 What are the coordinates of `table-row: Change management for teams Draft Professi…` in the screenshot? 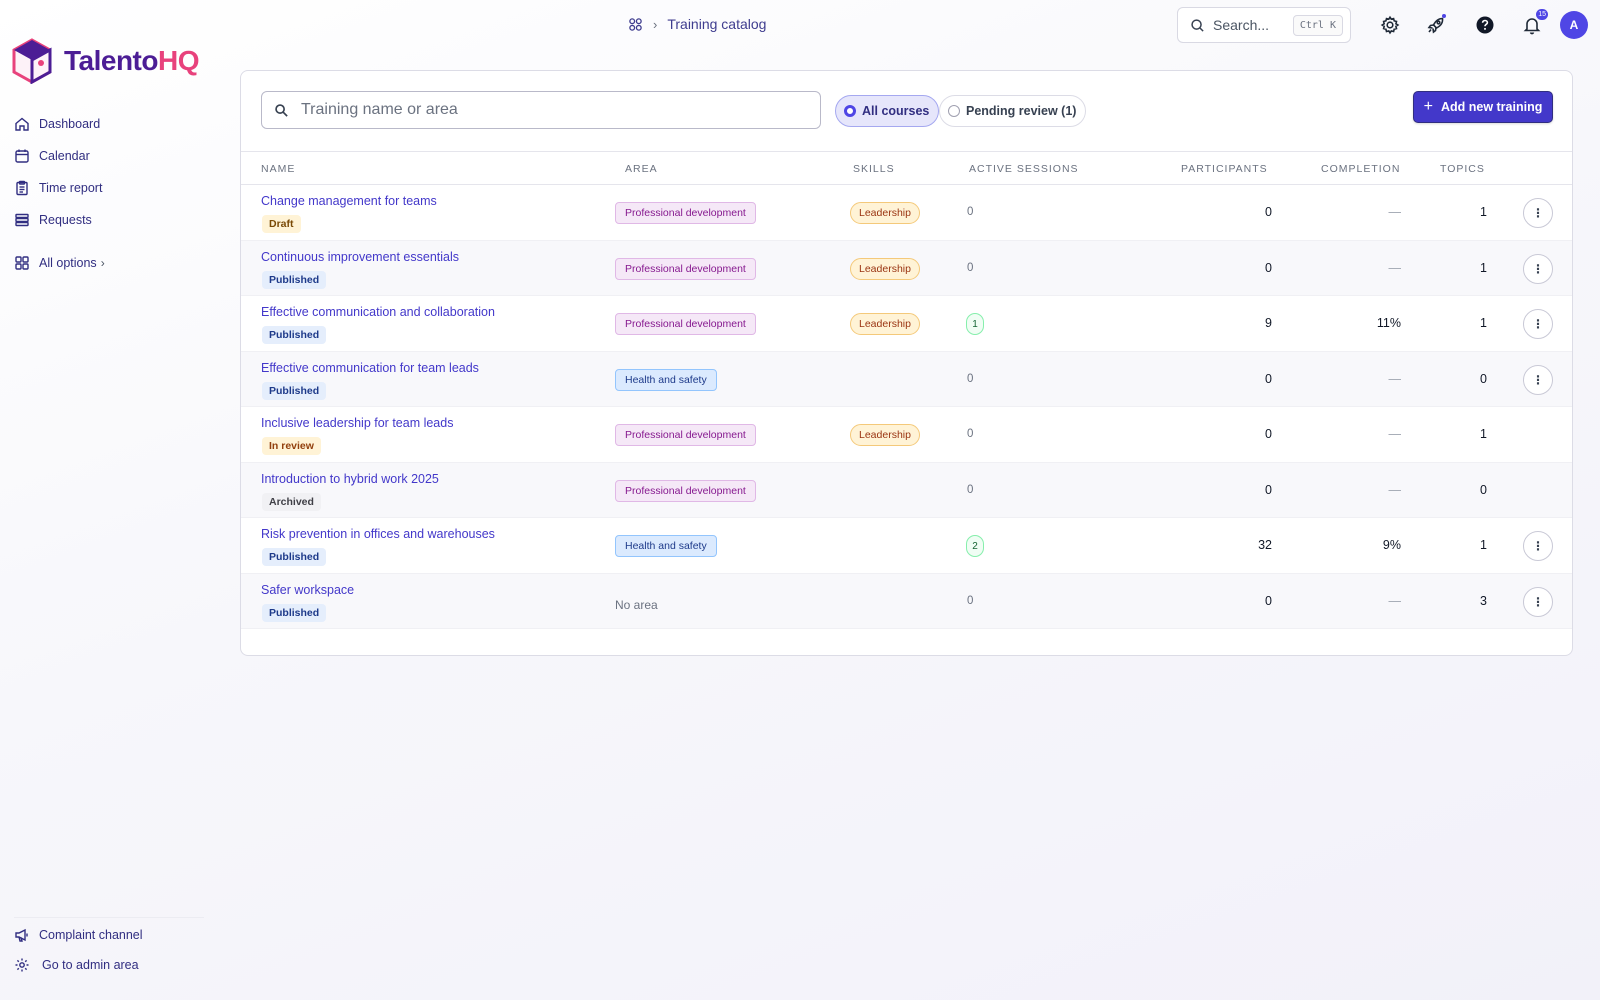 It's located at (906, 213).